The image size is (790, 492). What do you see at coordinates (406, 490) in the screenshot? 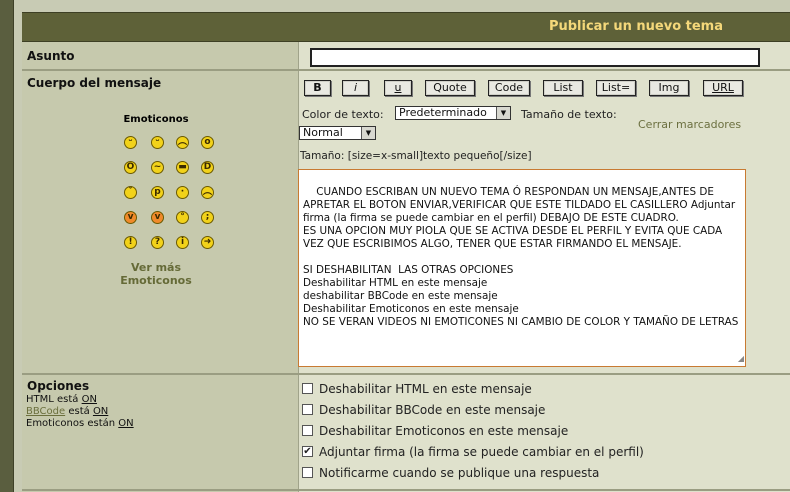
I see `row-divider` at bounding box center [406, 490].